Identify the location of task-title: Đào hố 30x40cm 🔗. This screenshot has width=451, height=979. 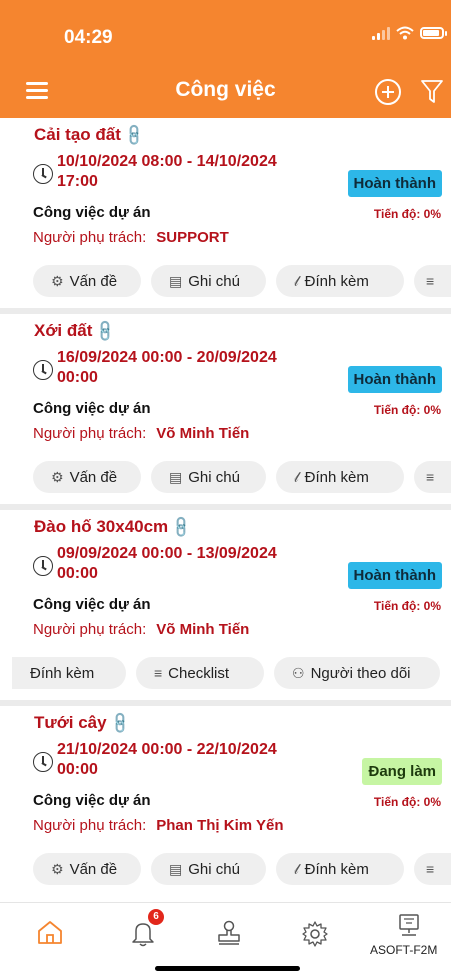
(114, 527).